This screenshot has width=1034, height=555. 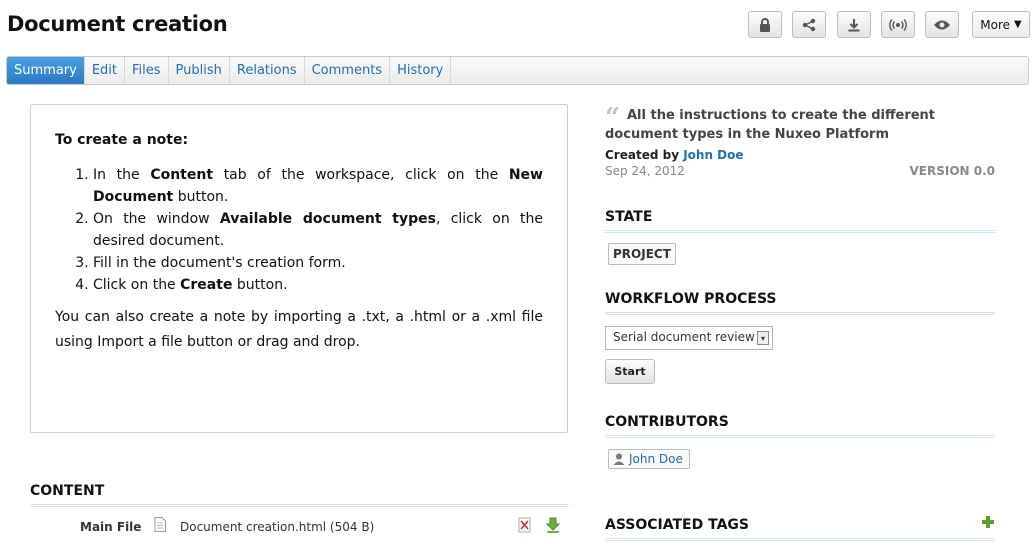 What do you see at coordinates (800, 155) in the screenshot?
I see `created-by-line: Created by John Doe` at bounding box center [800, 155].